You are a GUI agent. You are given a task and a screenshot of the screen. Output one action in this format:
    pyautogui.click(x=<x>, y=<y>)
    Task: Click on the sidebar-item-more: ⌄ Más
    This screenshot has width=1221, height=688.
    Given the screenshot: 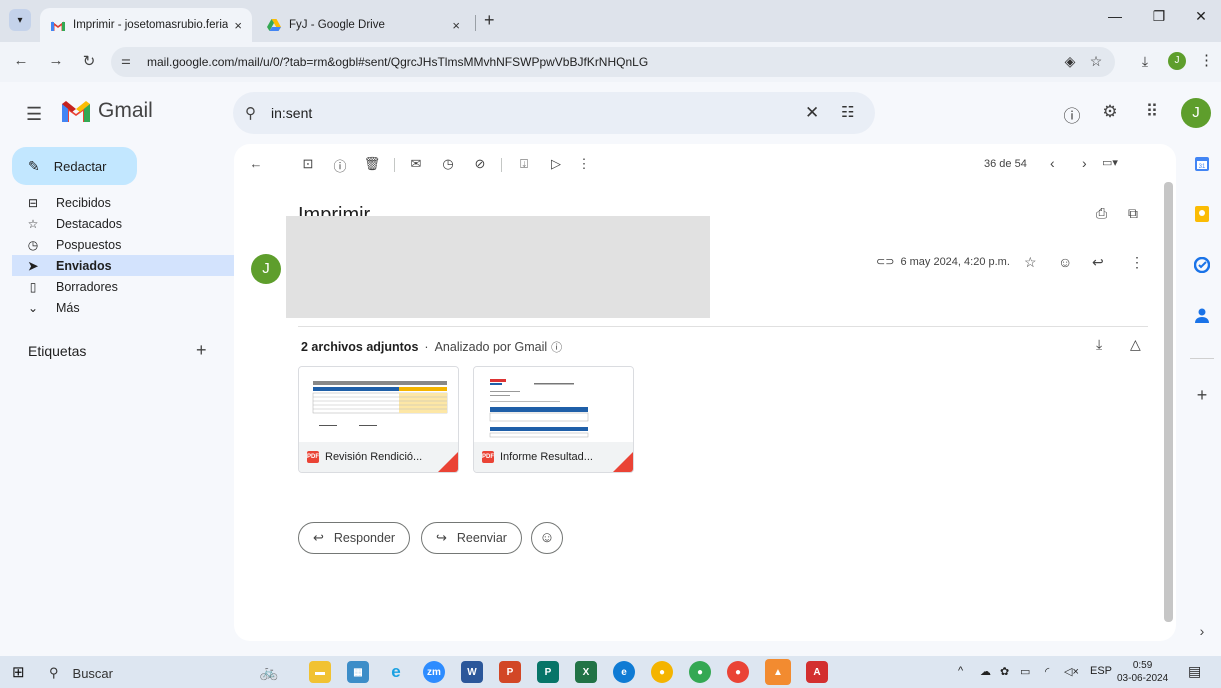 What is the action you would take?
    pyautogui.click(x=129, y=307)
    